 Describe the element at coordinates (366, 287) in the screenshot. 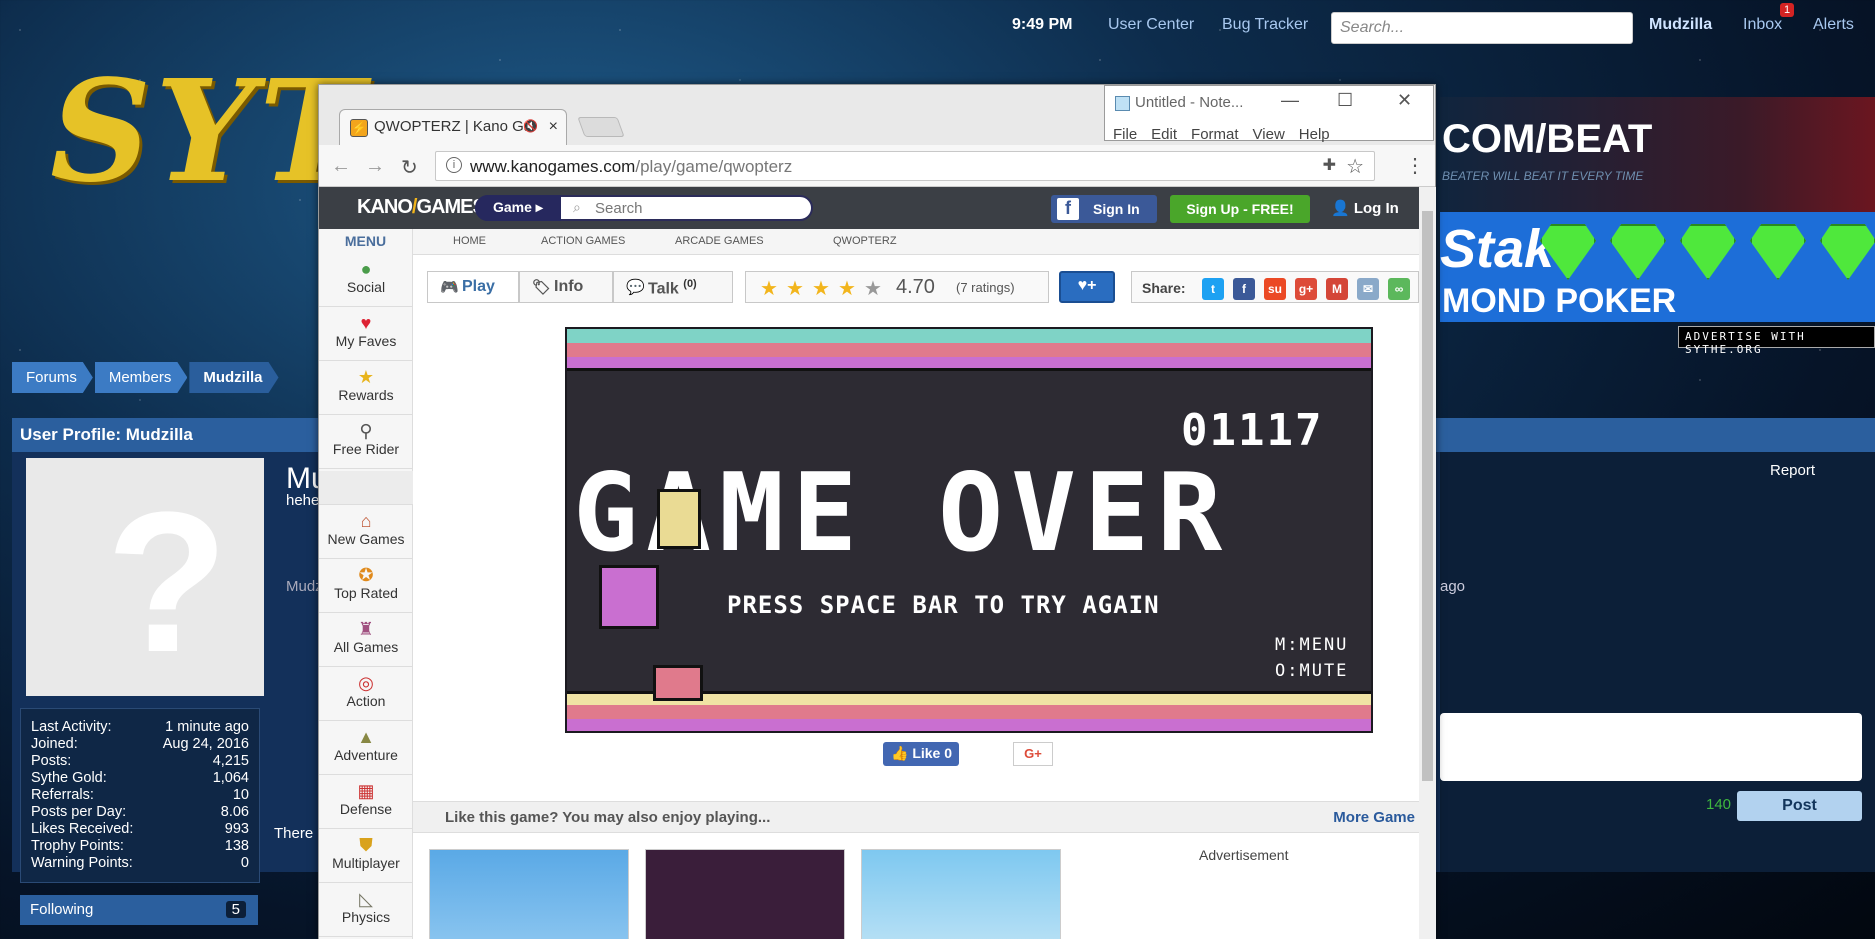

I see `menu-item-label: Social` at that location.